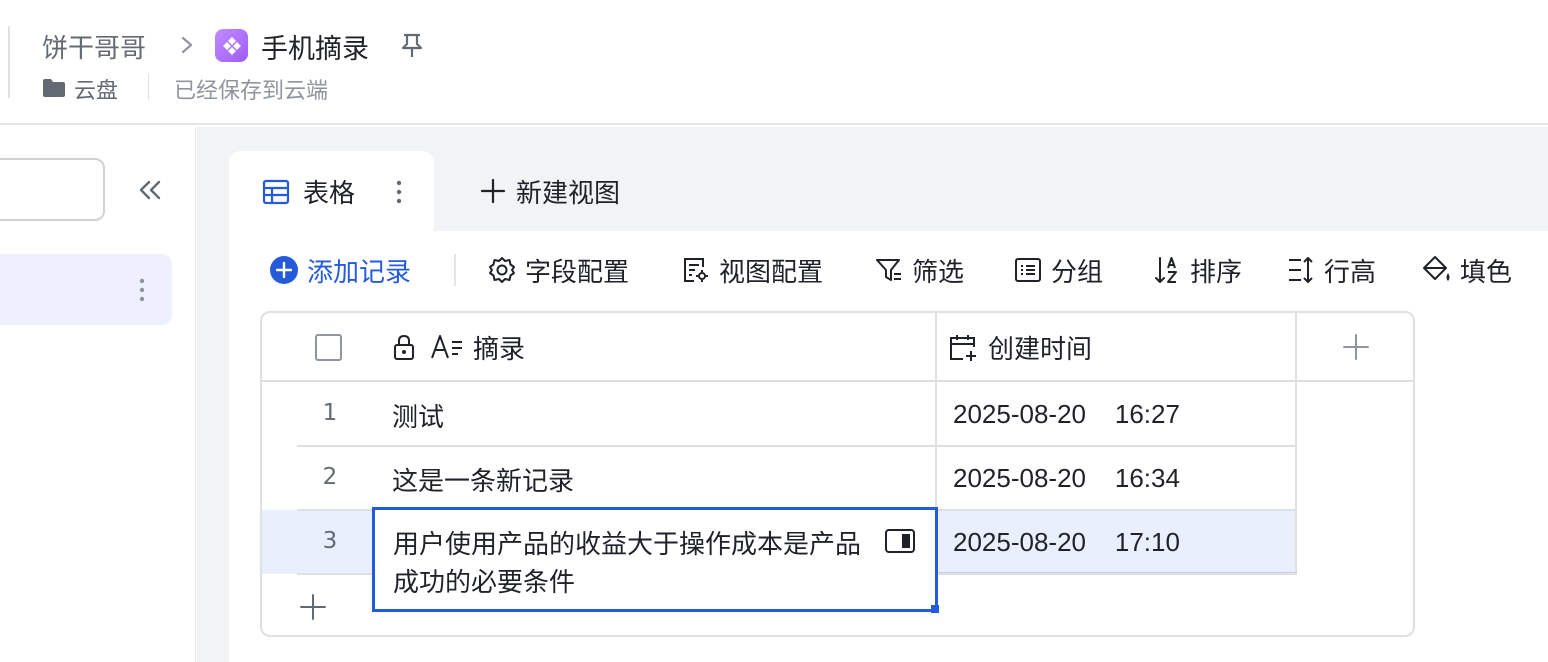  I want to click on field-config-label: 字段配置, so click(577, 272).